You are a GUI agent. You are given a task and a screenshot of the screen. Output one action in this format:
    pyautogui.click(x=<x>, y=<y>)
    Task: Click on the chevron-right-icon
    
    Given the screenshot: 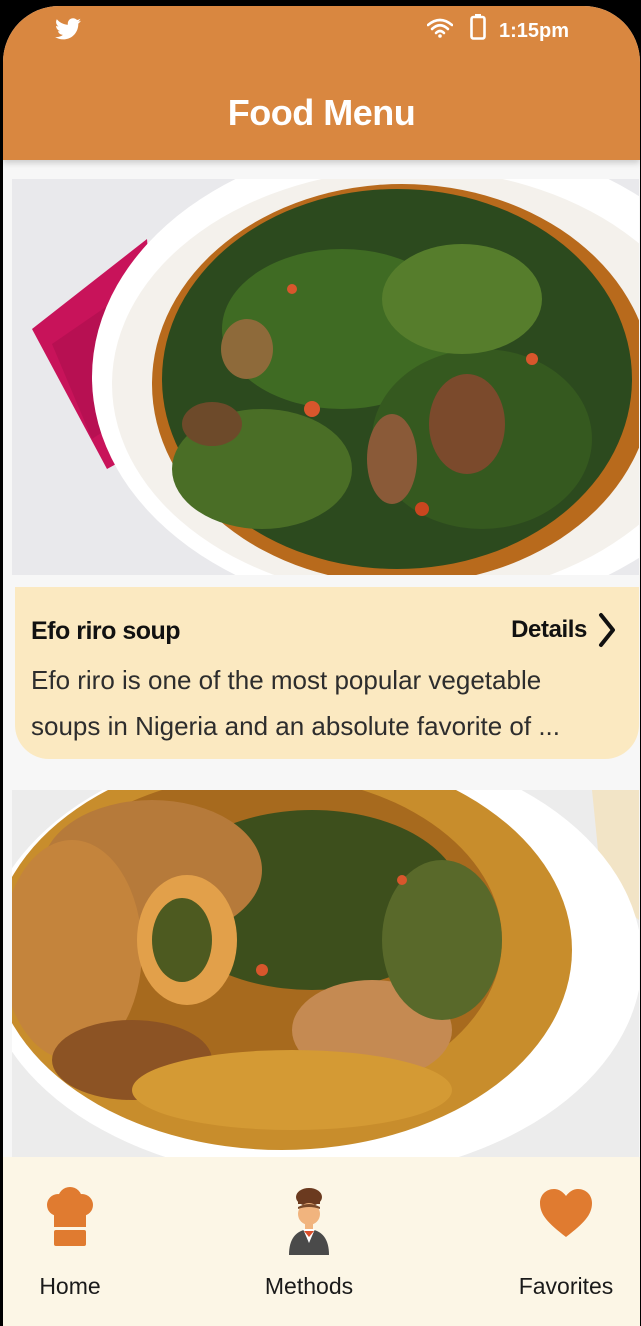 What is the action you would take?
    pyautogui.click(x=607, y=630)
    